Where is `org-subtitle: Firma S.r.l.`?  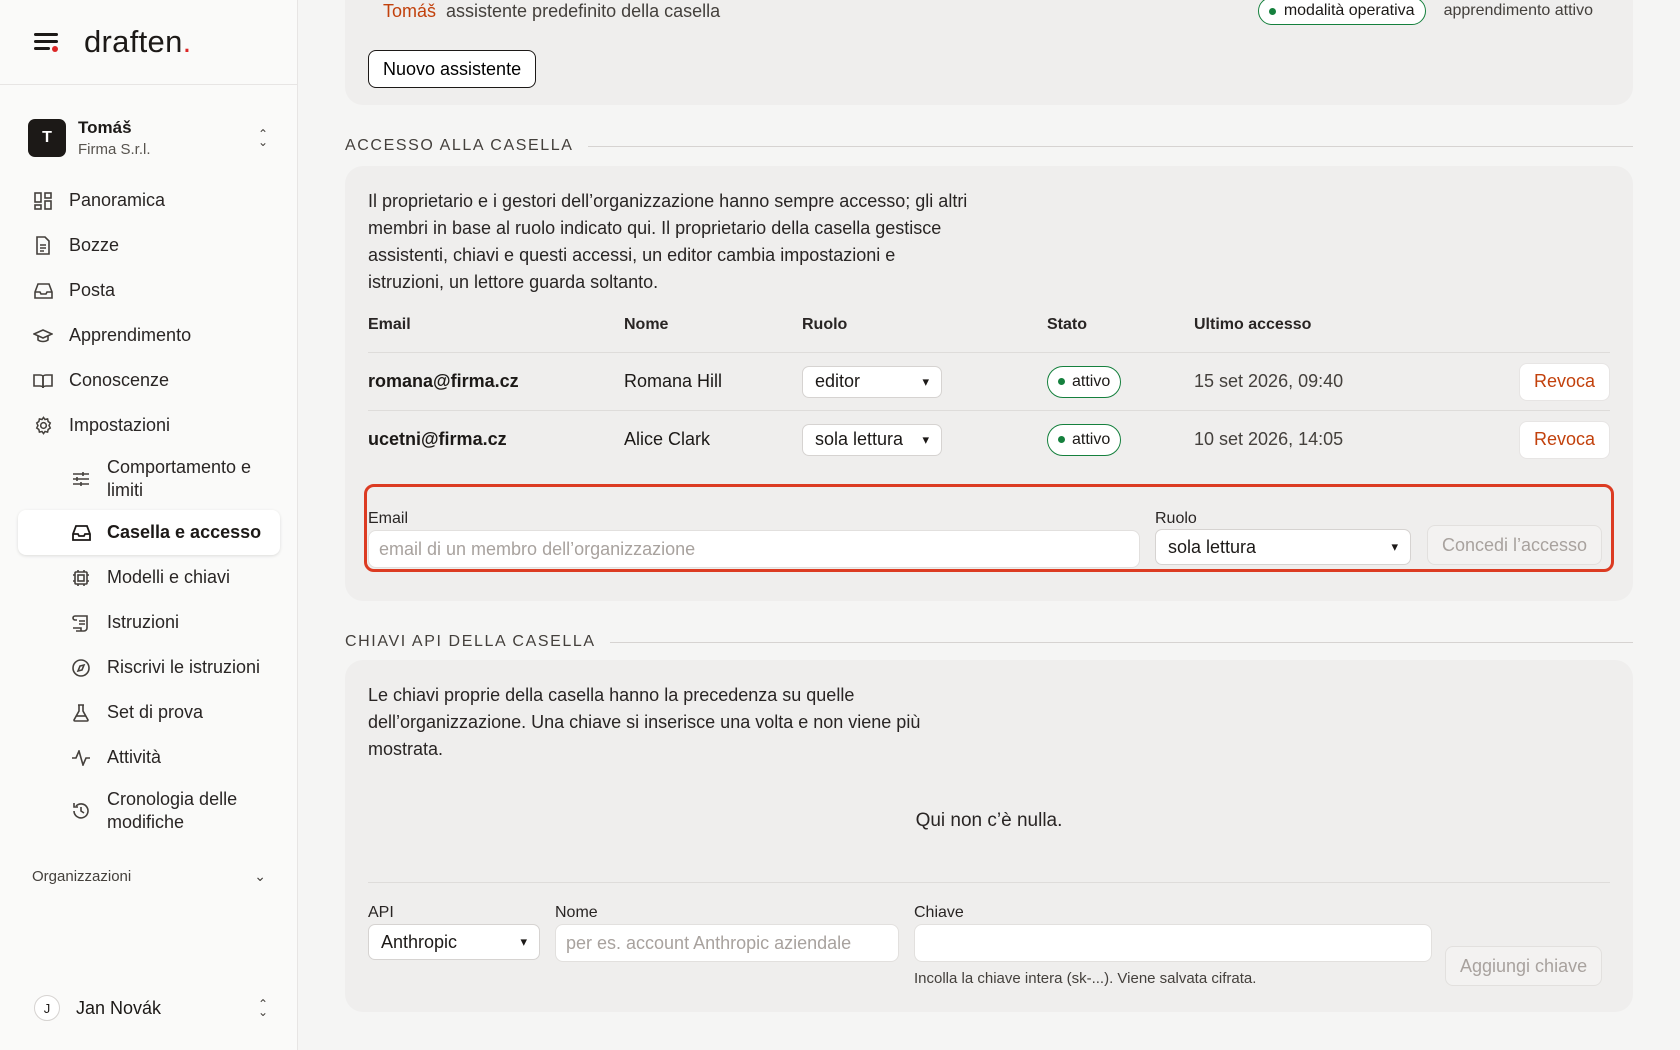
org-subtitle: Firma S.r.l. is located at coordinates (114, 149).